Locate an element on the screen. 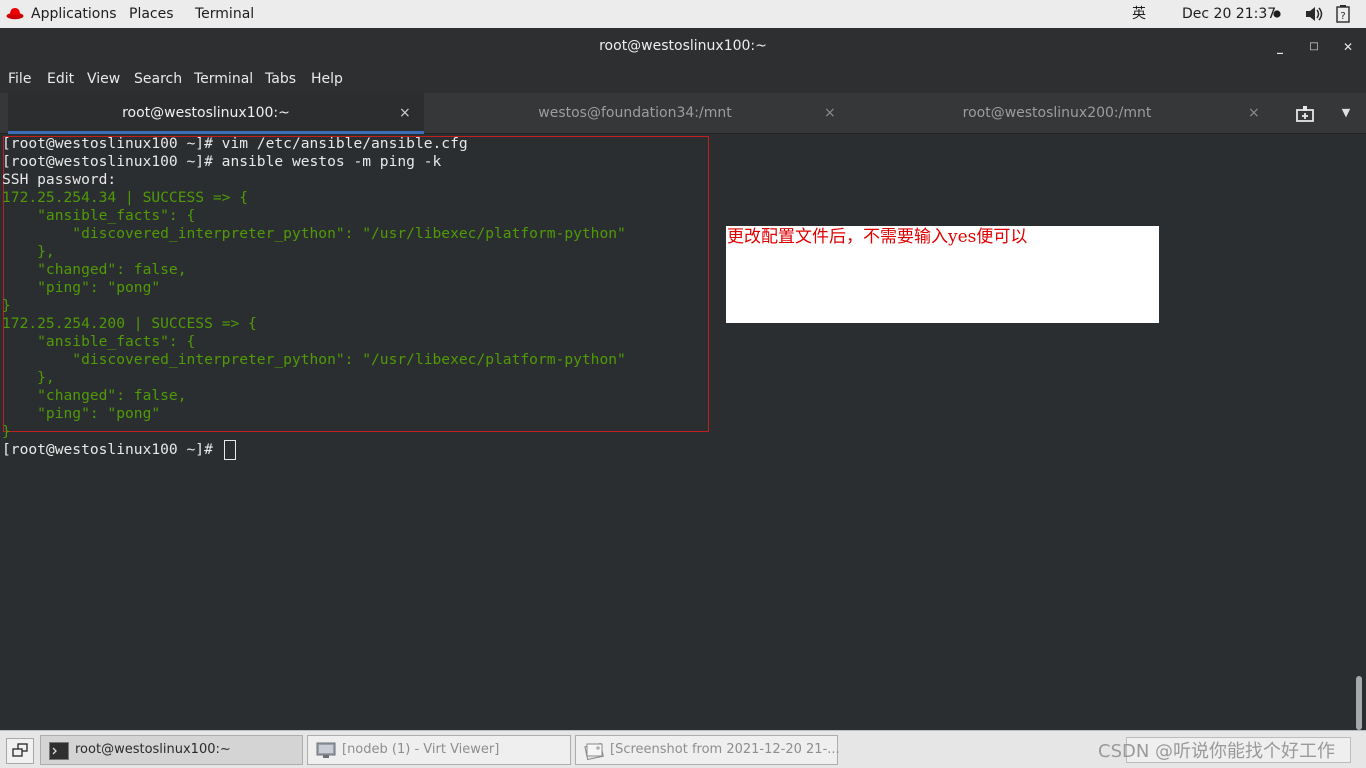 The width and height of the screenshot is (1366, 768). window-title: root@westoslinux100:~ is located at coordinates (683, 46).